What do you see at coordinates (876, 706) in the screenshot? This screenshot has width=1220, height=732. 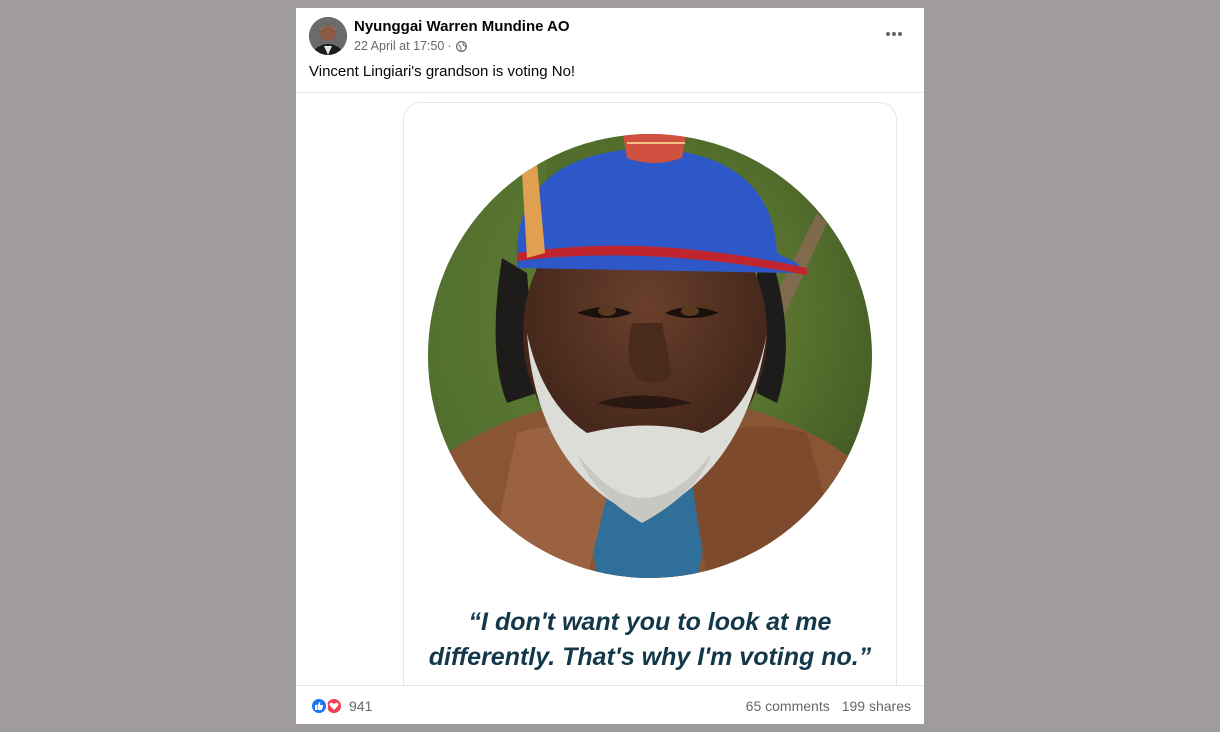 I see `shares-link: 199 shares` at bounding box center [876, 706].